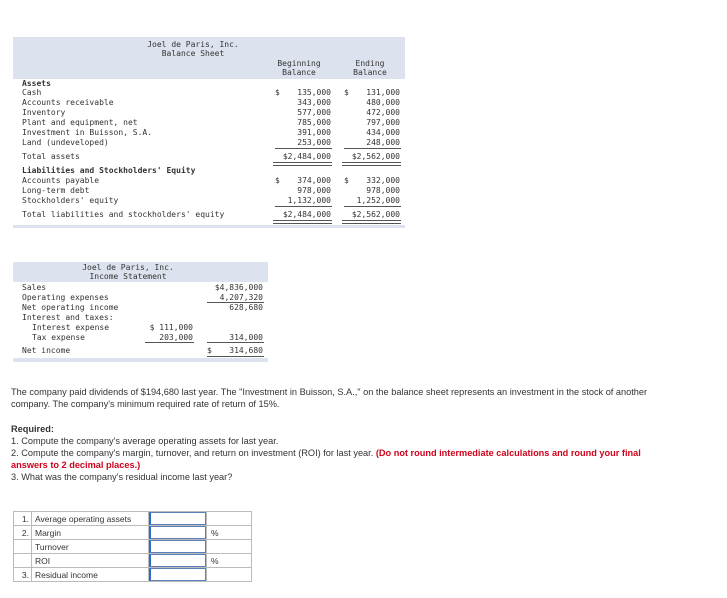 This screenshot has width=727, height=598. What do you see at coordinates (171, 327) in the screenshot?
I see `interest-value: $ 111,000` at bounding box center [171, 327].